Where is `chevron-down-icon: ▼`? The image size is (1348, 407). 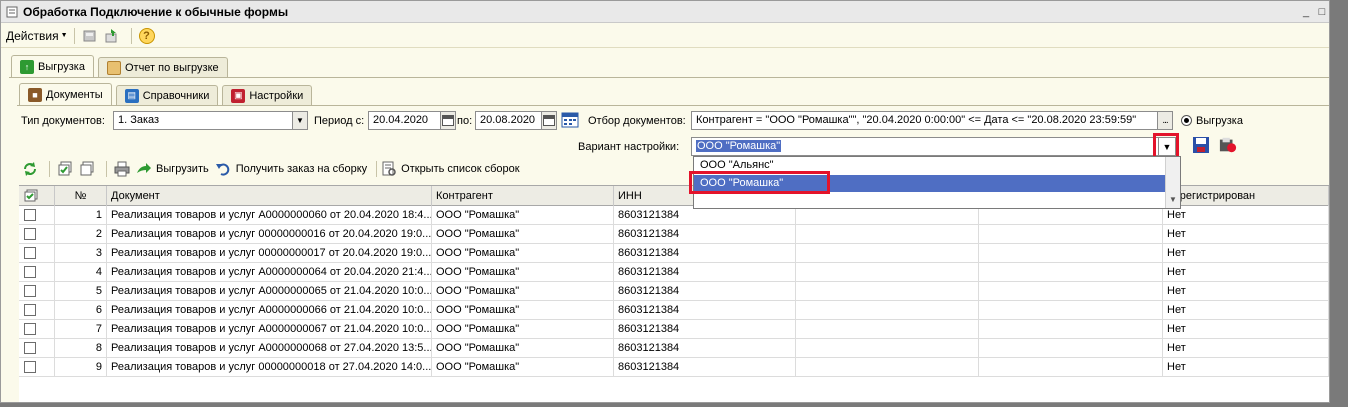 chevron-down-icon: ▼ is located at coordinates (299, 120).